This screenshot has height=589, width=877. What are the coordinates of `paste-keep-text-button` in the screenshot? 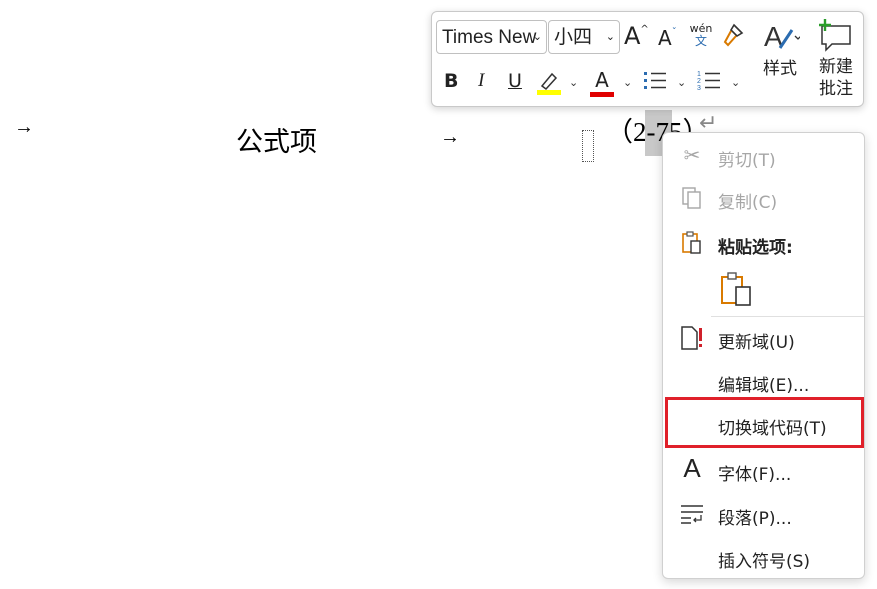 It's located at (736, 290).